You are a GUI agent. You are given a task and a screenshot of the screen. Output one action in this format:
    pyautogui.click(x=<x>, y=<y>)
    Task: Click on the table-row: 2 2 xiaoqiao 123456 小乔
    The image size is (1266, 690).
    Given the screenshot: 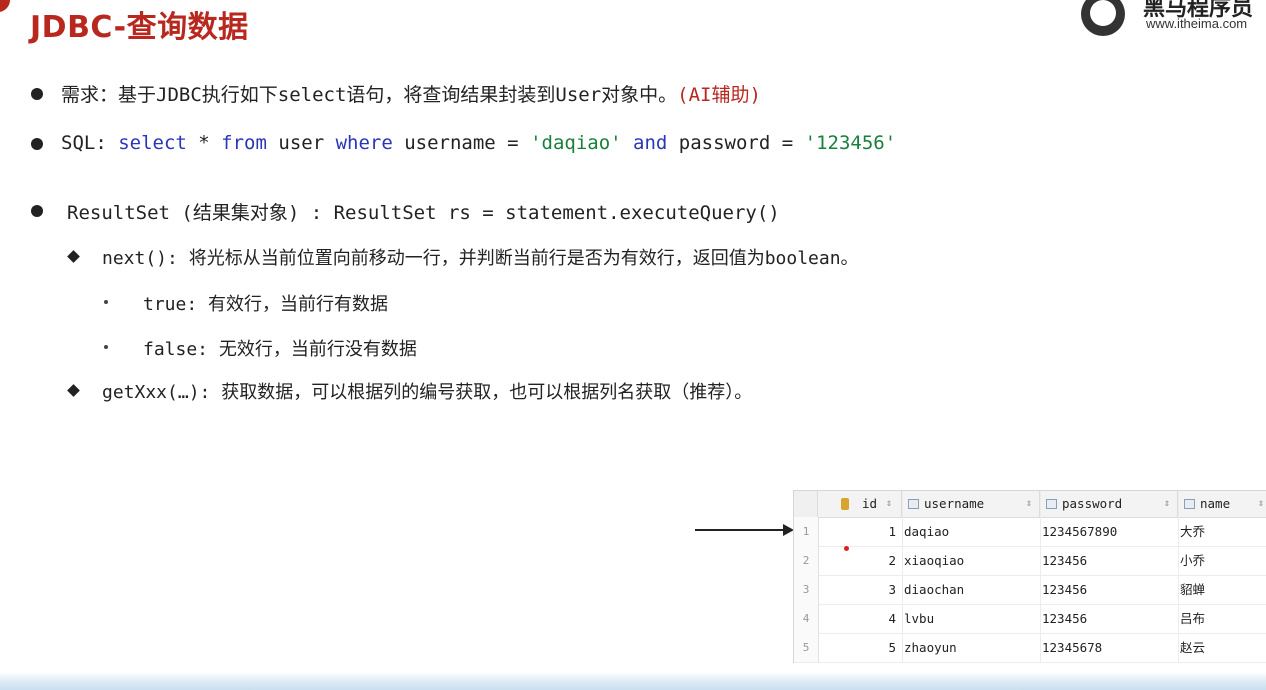 What is the action you would take?
    pyautogui.click(x=1030, y=561)
    